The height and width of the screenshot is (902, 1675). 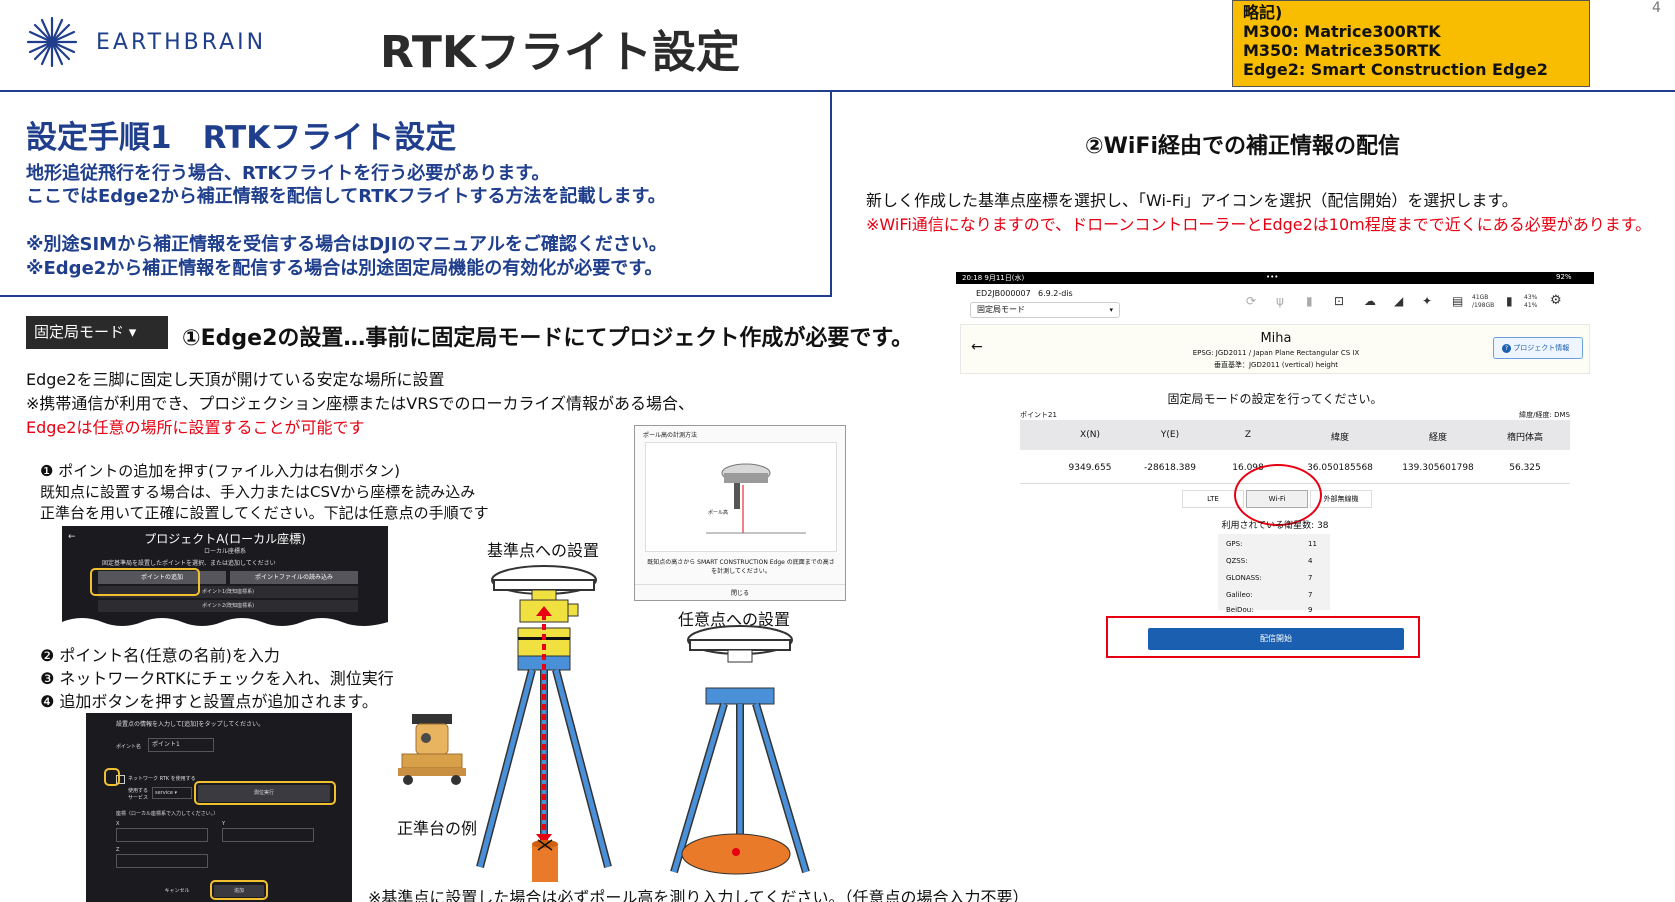 What do you see at coordinates (177, 891) in the screenshot?
I see `cancel-button: キャンセル` at bounding box center [177, 891].